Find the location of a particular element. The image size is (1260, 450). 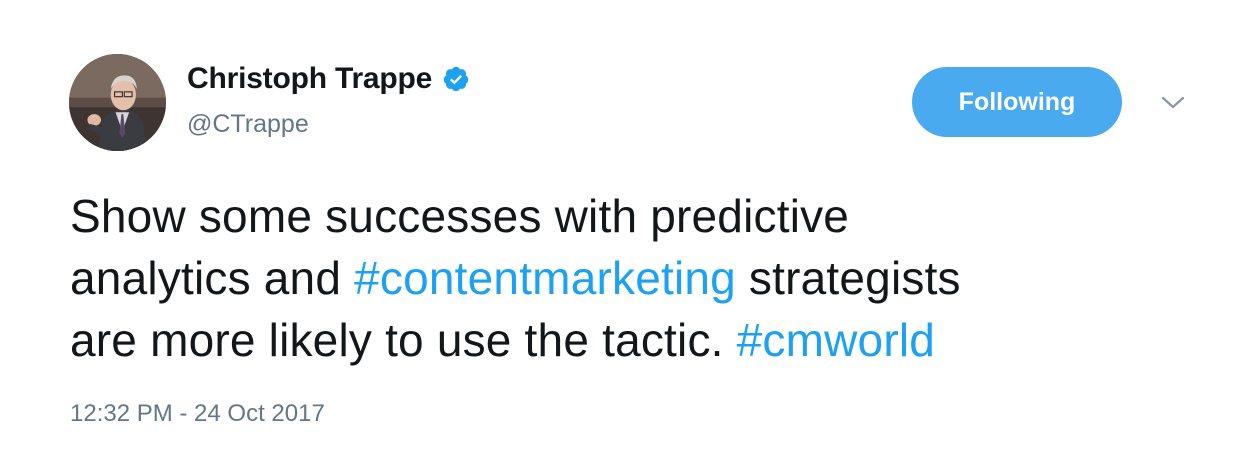

following-button: Following is located at coordinates (1017, 102).